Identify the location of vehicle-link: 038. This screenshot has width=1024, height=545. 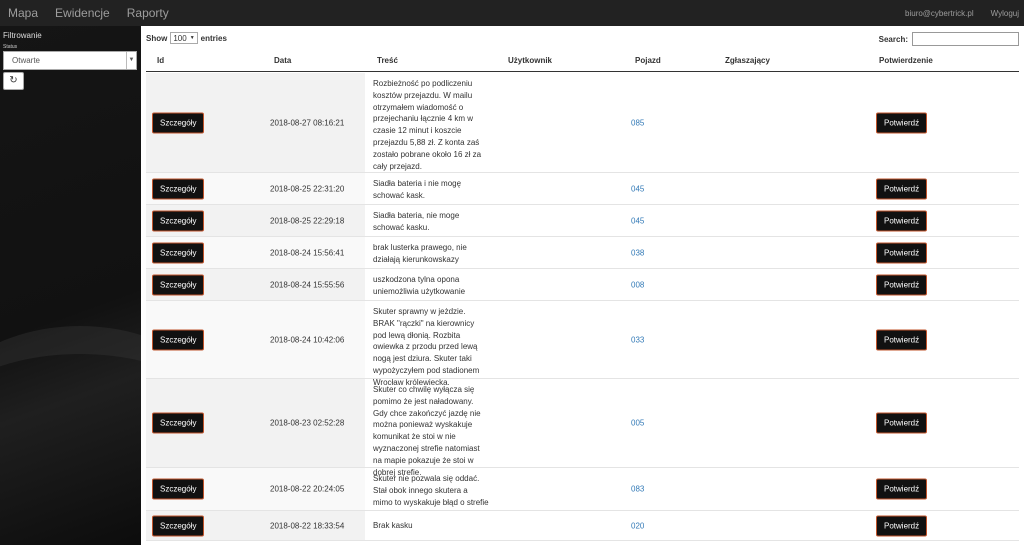
(637, 252).